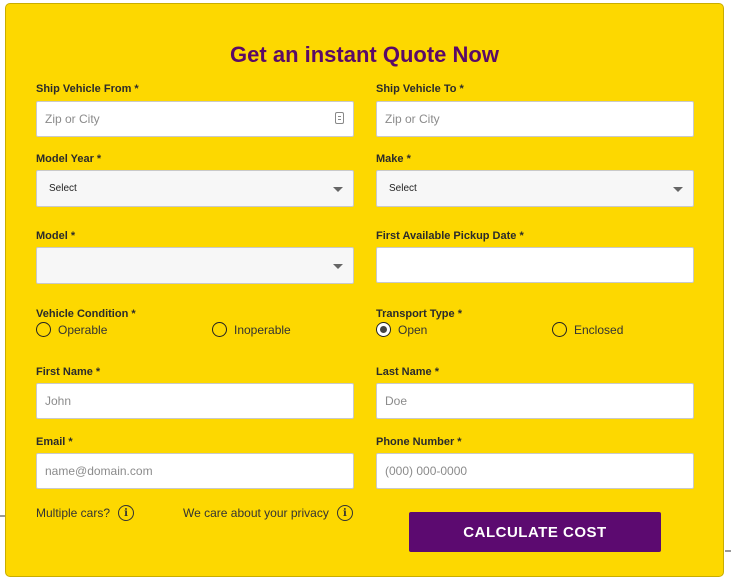 This screenshot has height=577, width=731. What do you see at coordinates (195, 471) in the screenshot?
I see `email-input` at bounding box center [195, 471].